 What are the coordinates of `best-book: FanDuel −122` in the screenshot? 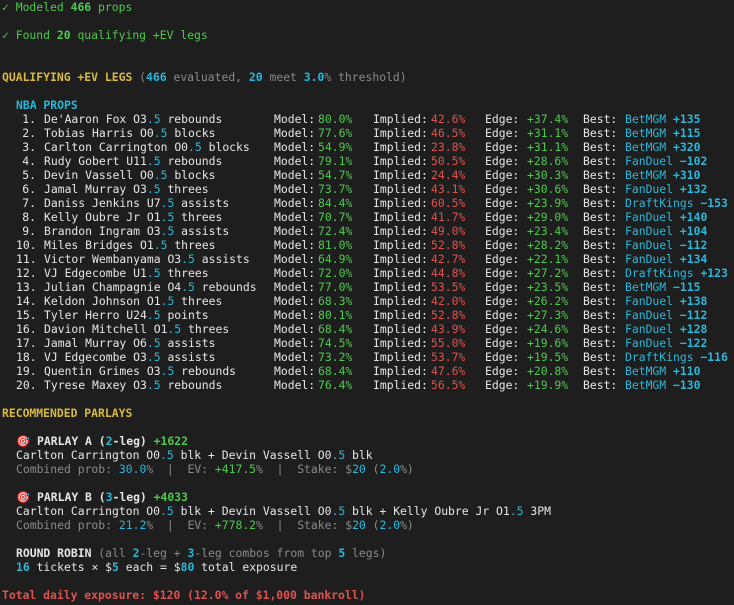 It's located at (666, 343).